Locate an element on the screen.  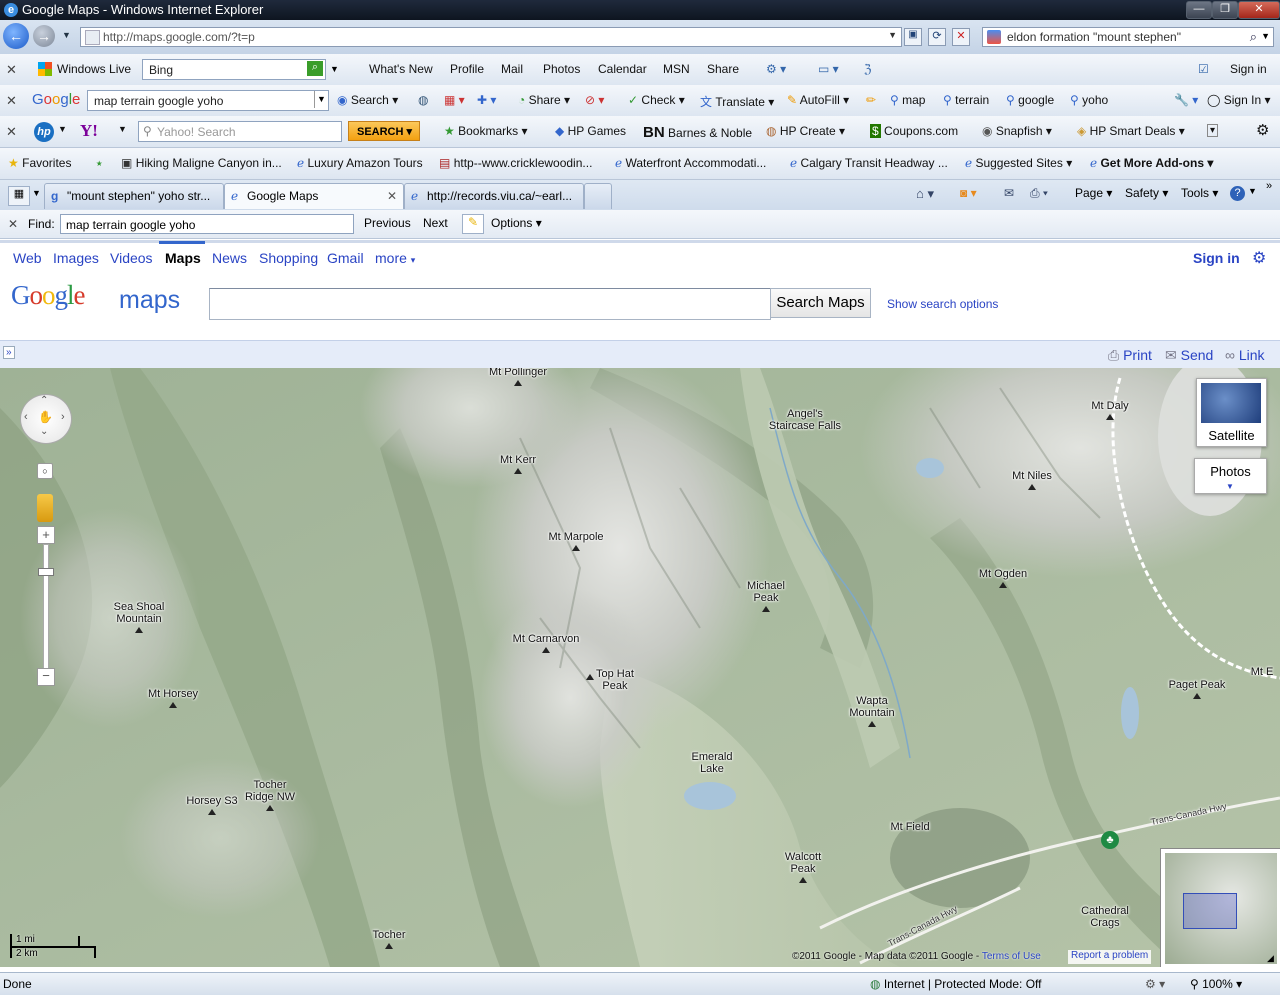
google-maps-logo: Google is located at coordinates (48, 295).